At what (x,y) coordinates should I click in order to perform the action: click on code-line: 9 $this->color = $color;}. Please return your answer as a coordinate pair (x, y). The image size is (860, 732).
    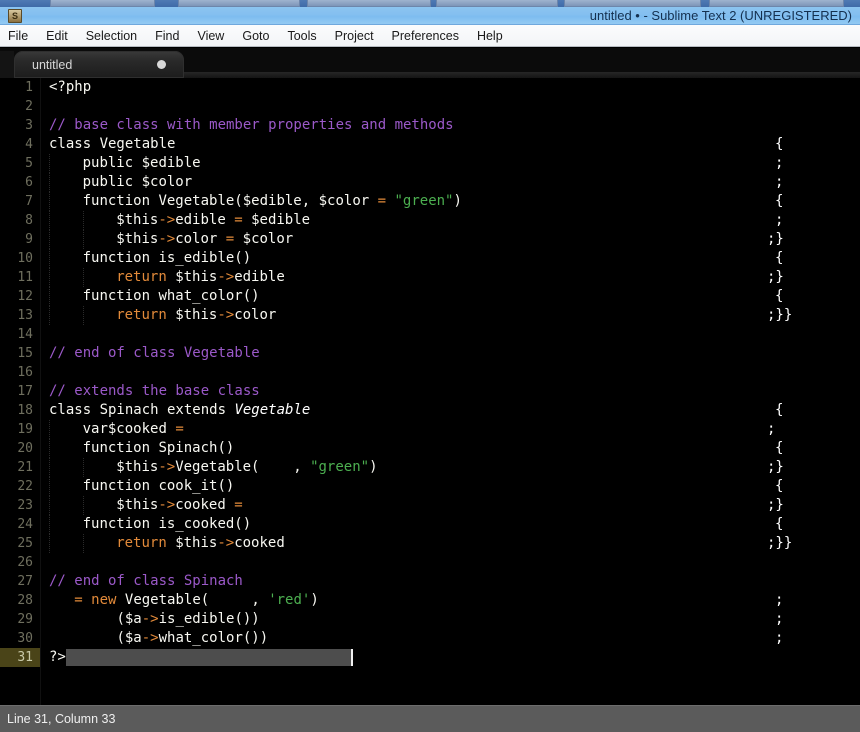
    Looking at the image, I should click on (430, 239).